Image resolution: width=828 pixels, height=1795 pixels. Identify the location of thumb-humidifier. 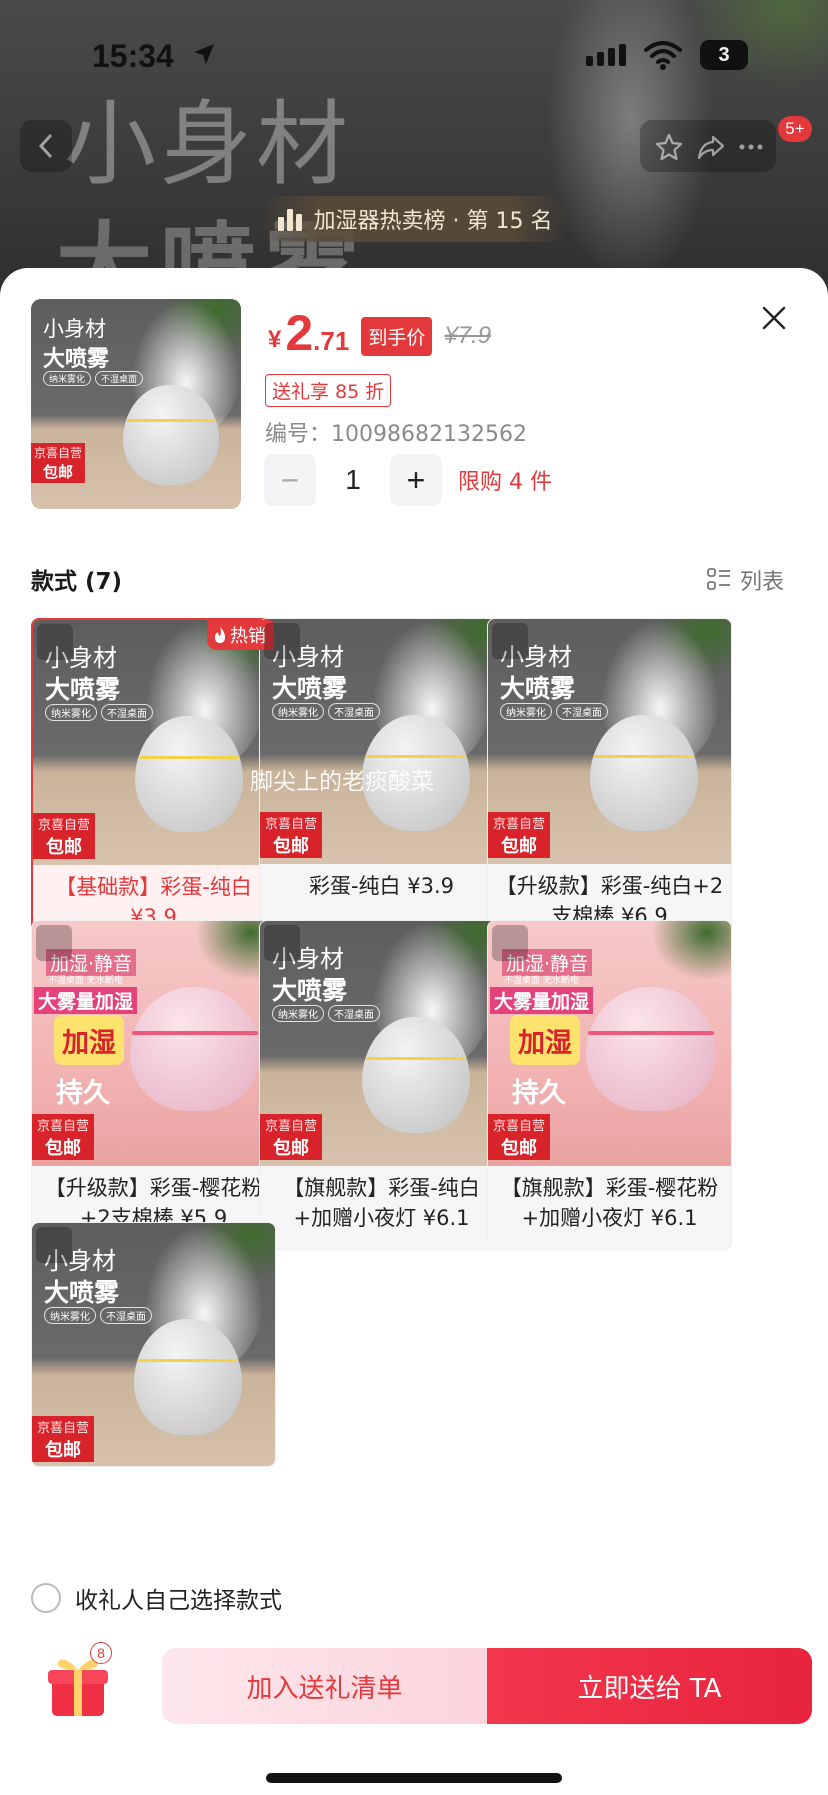
(171, 435).